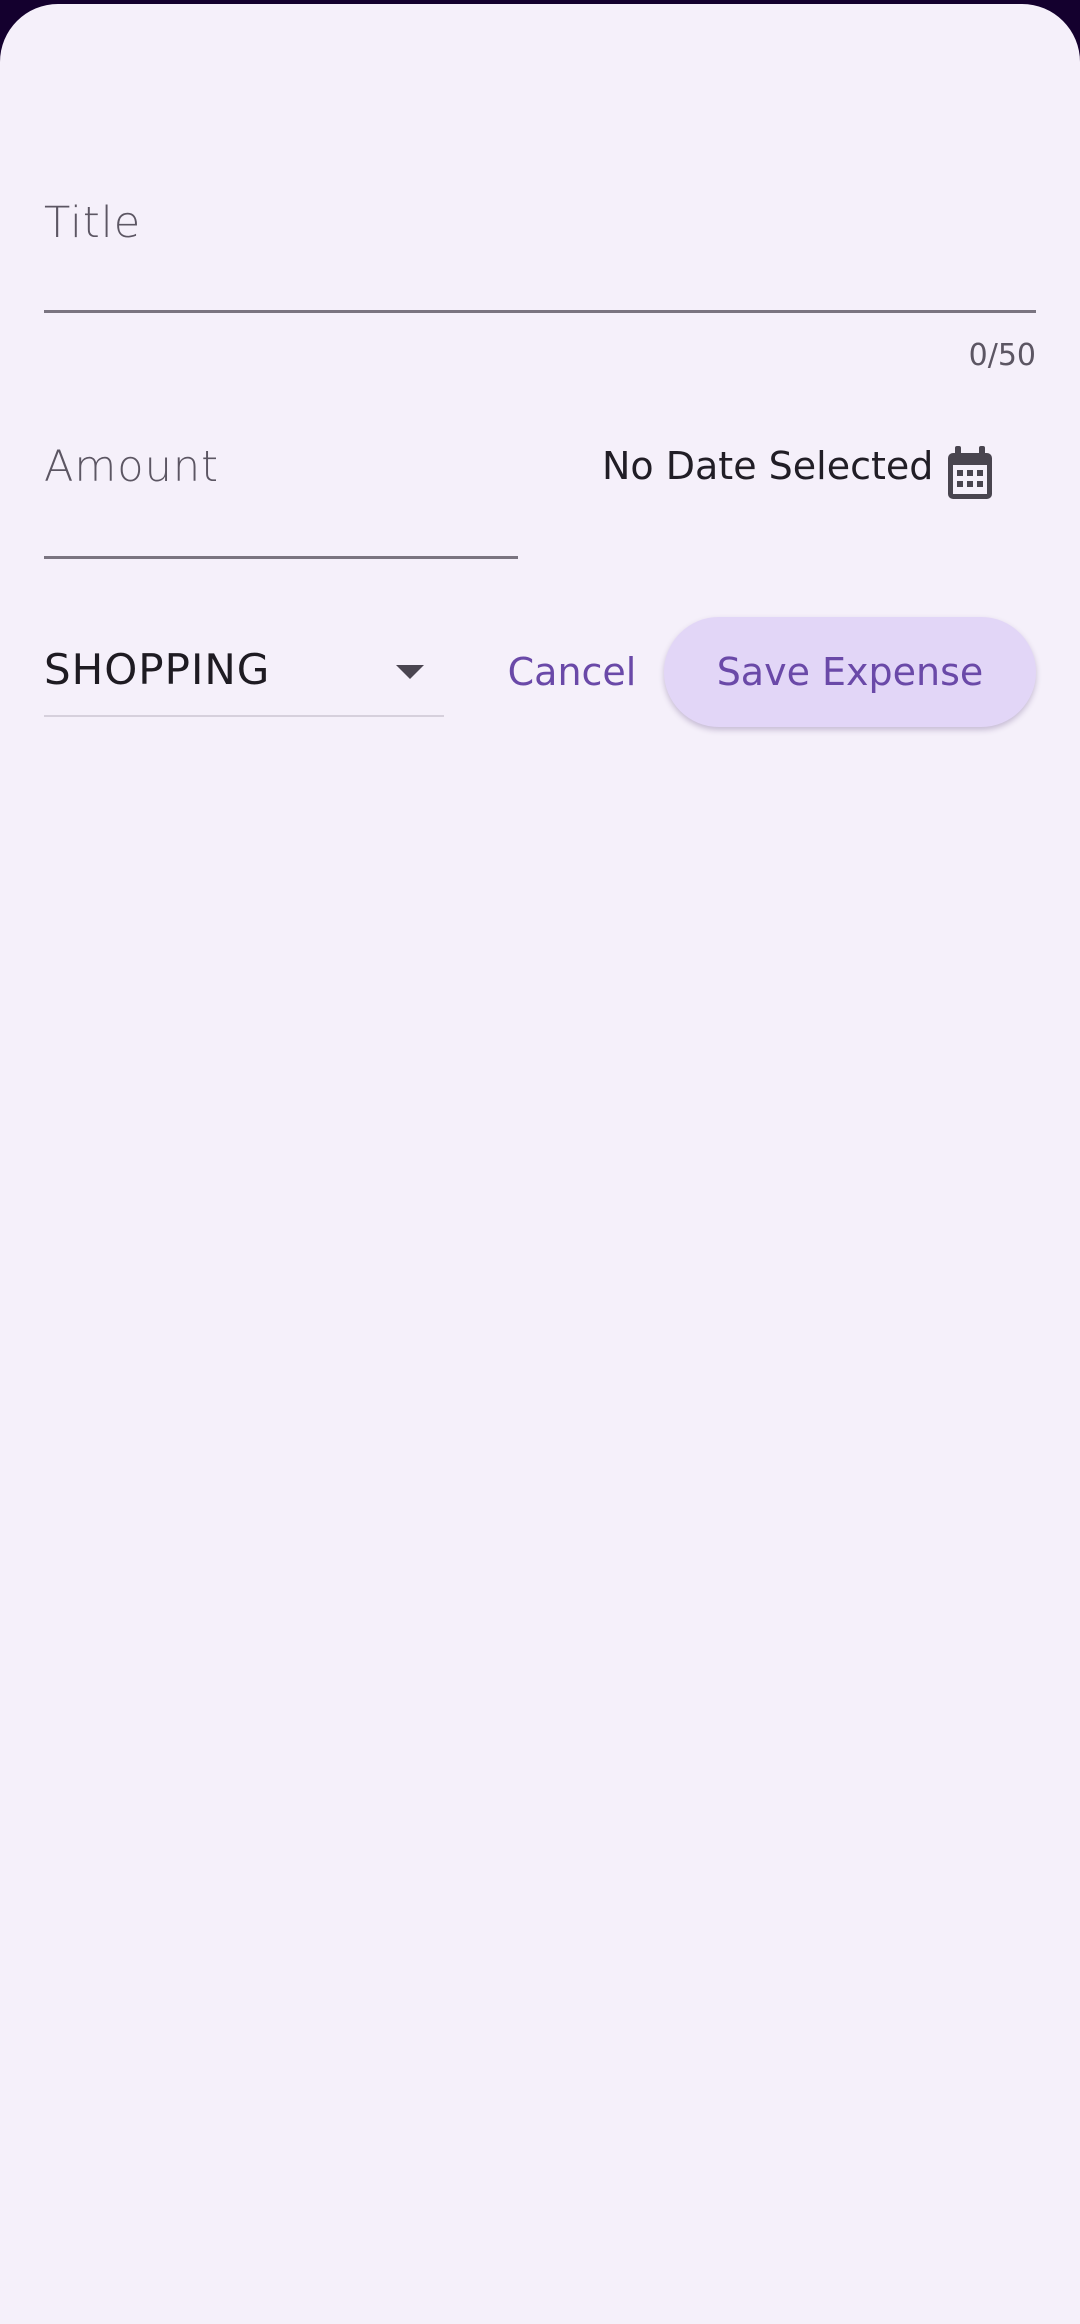 The height and width of the screenshot is (2324, 1080). Describe the element at coordinates (850, 672) in the screenshot. I see `save-expense-button: Save Expense` at that location.